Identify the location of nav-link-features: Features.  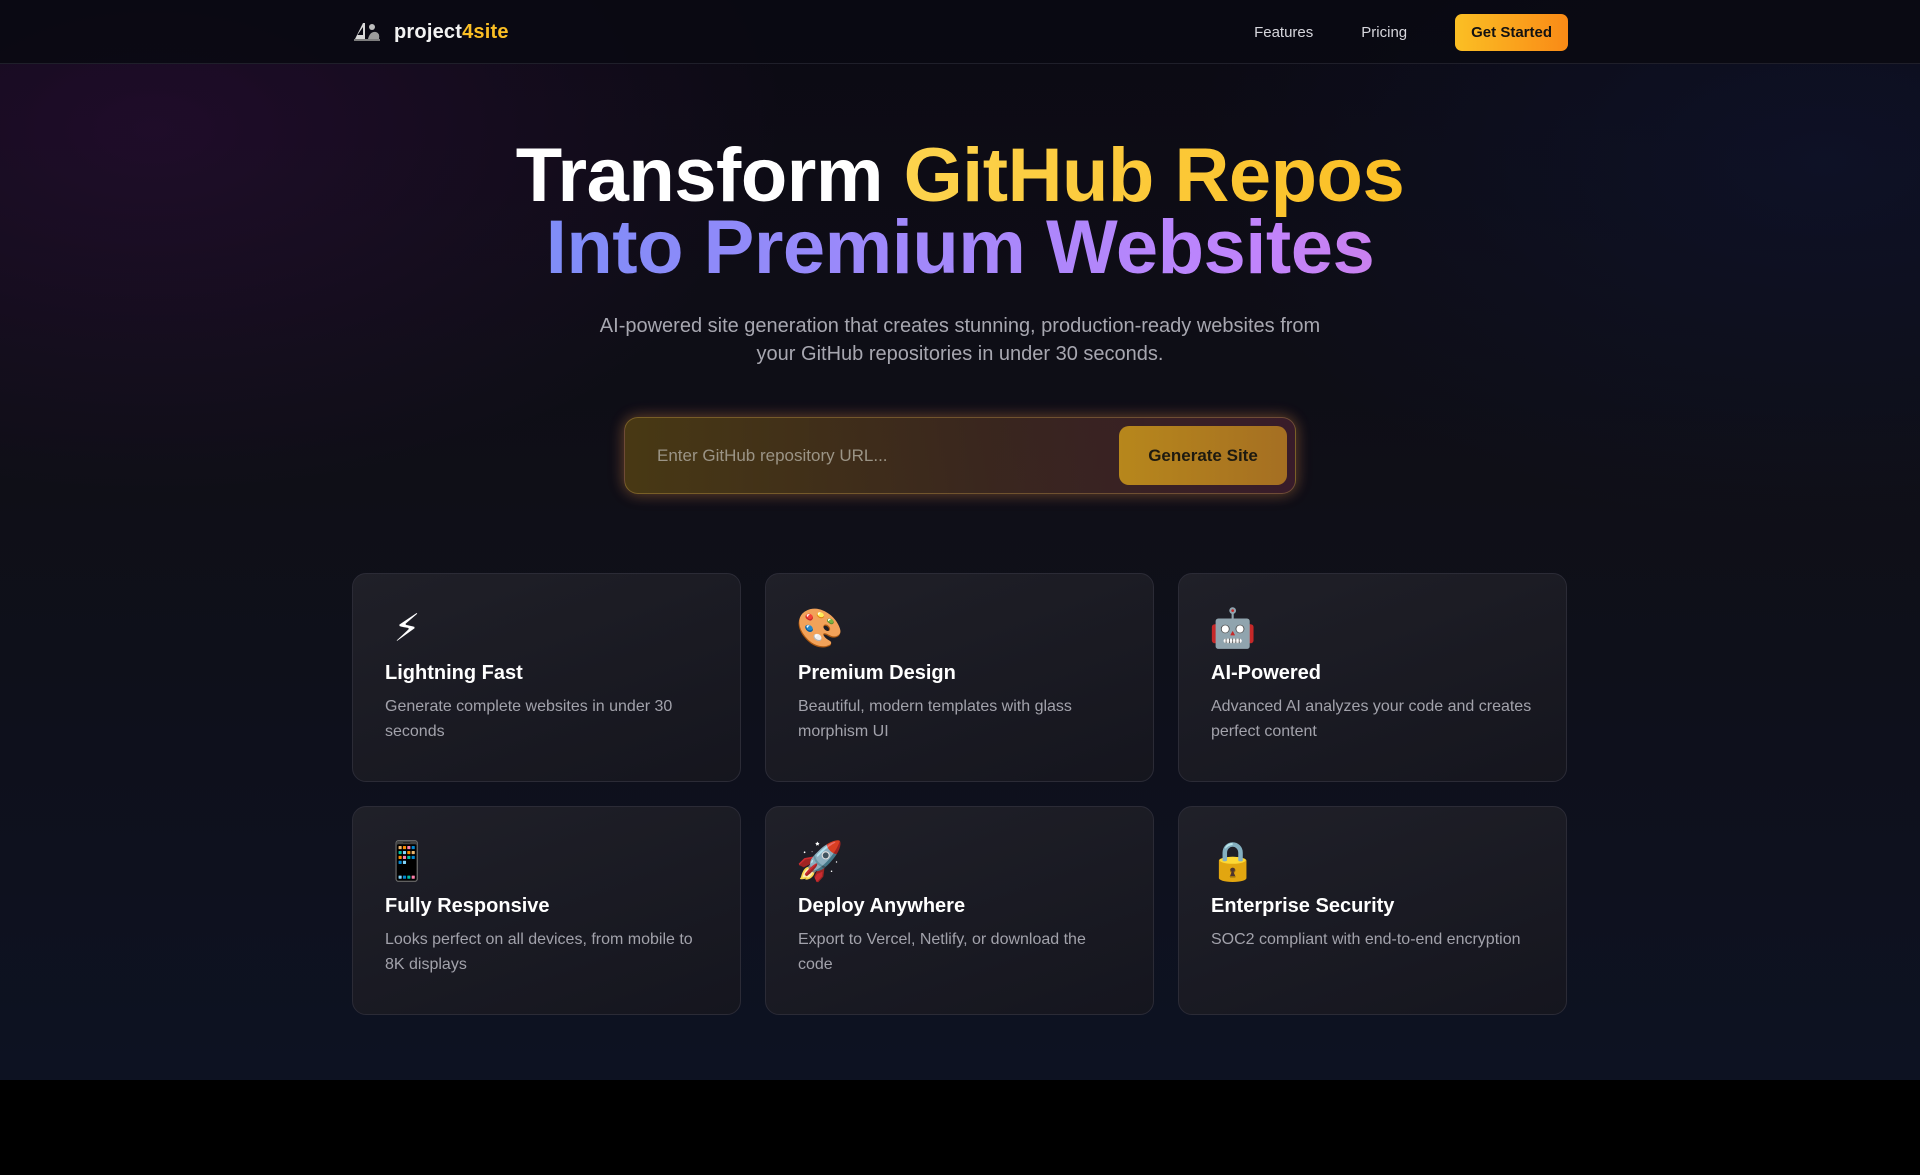
(1283, 32).